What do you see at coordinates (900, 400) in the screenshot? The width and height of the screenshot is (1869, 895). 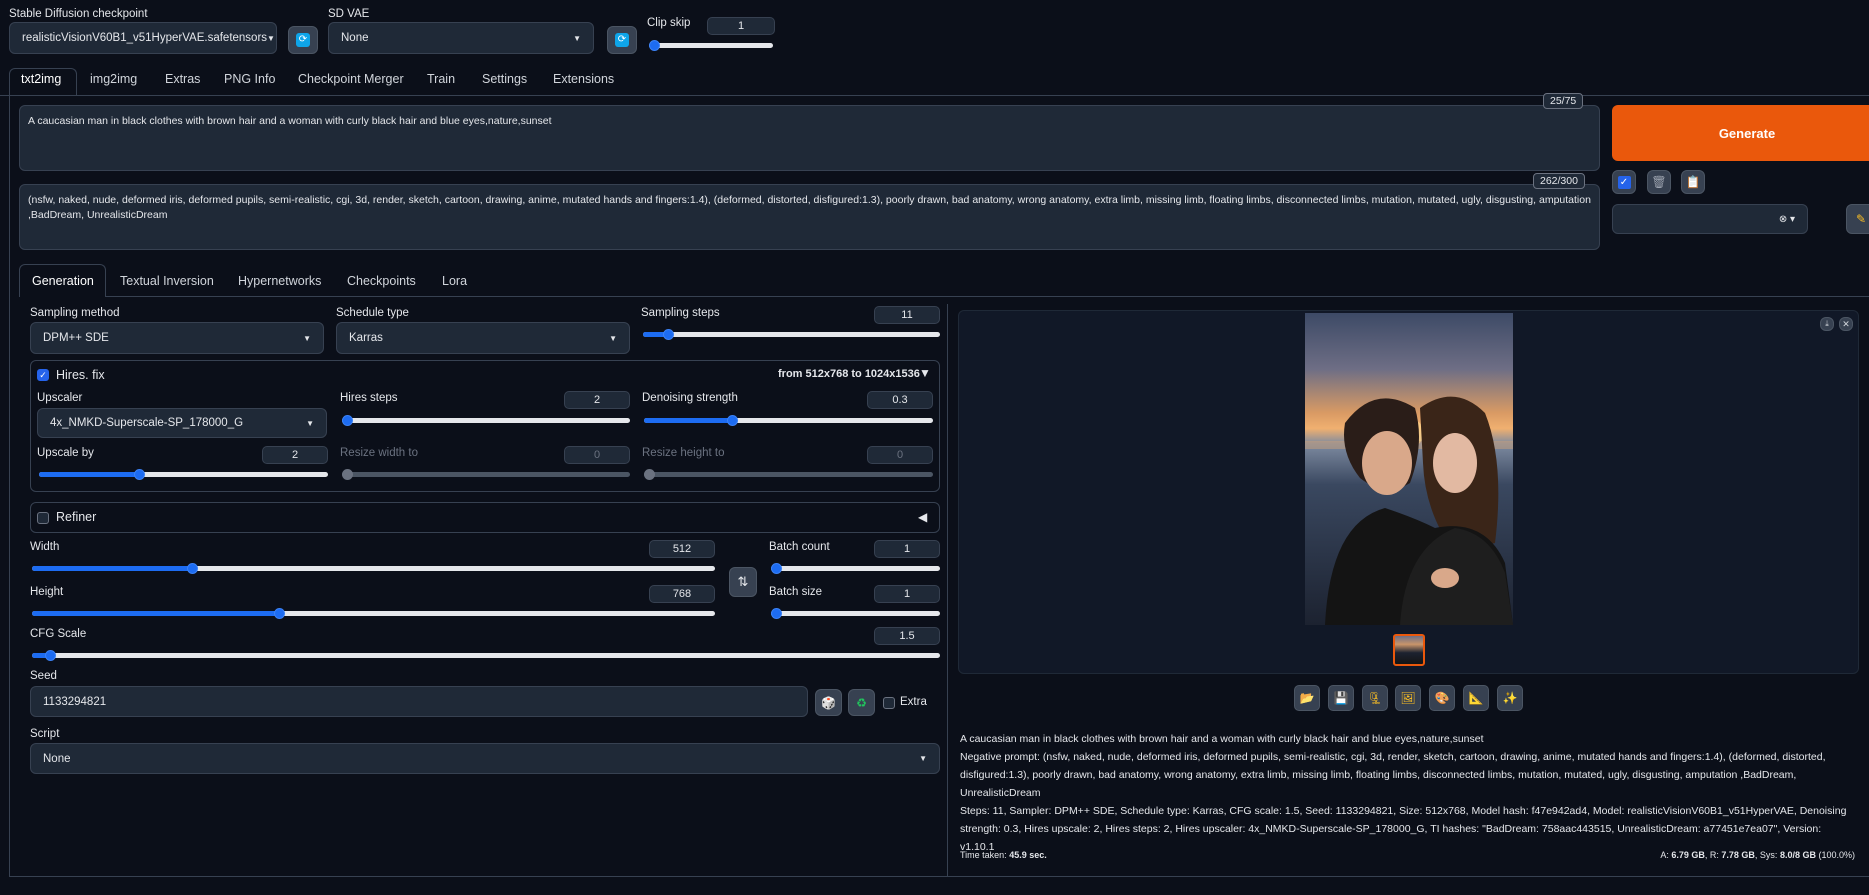 I see `denoising-input: 0.3` at bounding box center [900, 400].